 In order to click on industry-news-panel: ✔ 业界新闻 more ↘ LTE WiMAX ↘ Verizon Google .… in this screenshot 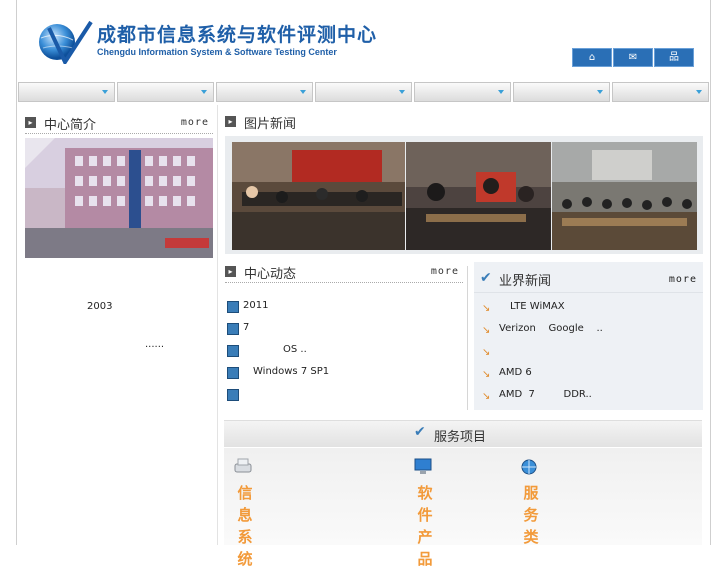, I will do `click(588, 336)`.